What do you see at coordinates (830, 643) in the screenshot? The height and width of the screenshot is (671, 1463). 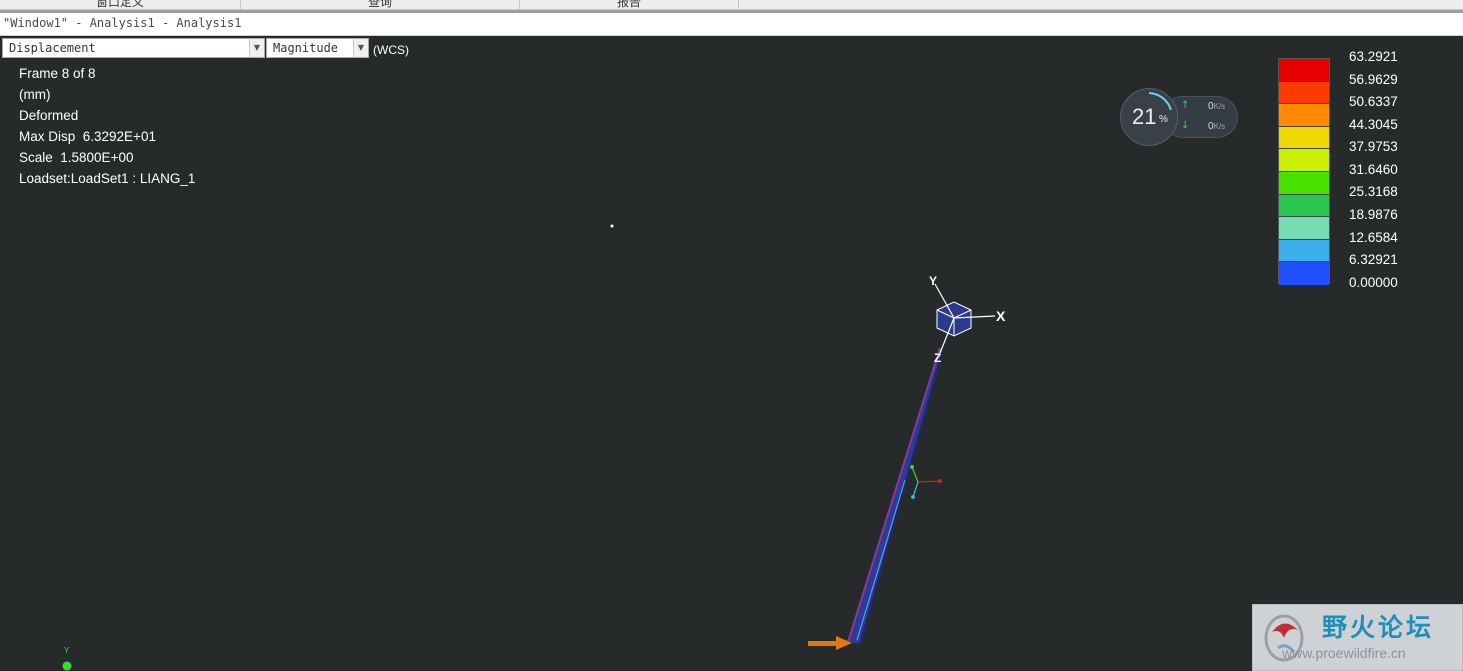 I see `load-arrow-icon` at bounding box center [830, 643].